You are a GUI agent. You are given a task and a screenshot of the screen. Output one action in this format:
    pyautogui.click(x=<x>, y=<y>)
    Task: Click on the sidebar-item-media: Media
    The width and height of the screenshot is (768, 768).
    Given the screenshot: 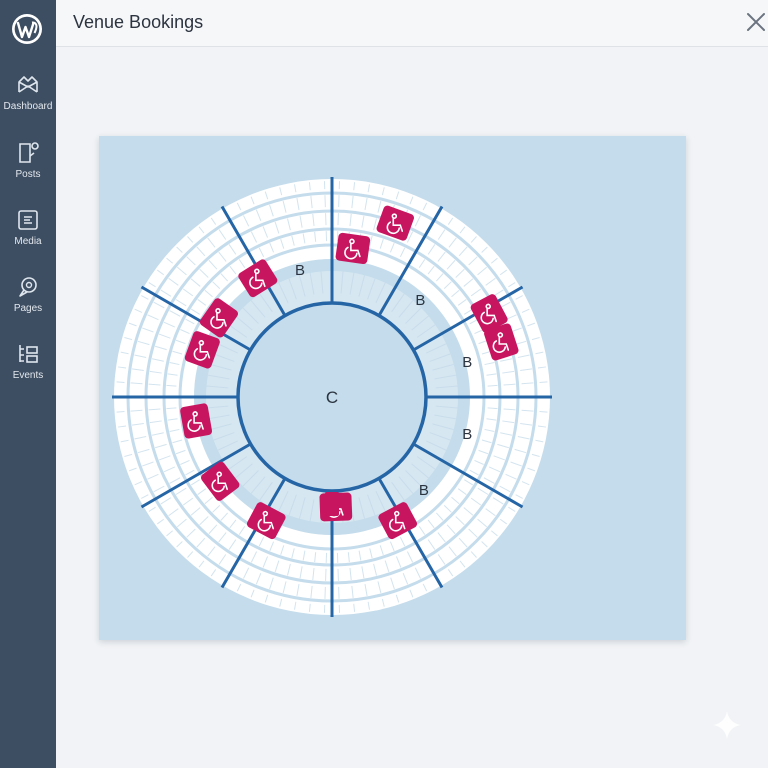 What is the action you would take?
    pyautogui.click(x=28, y=237)
    